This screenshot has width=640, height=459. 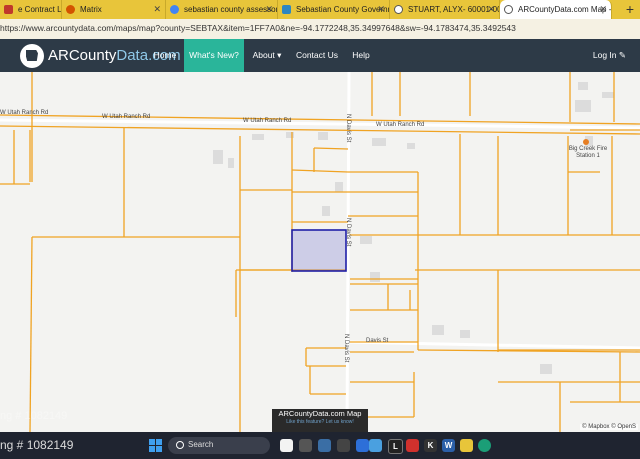 What do you see at coordinates (91, 9) in the screenshot?
I see `tab-label: Matrix` at bounding box center [91, 9].